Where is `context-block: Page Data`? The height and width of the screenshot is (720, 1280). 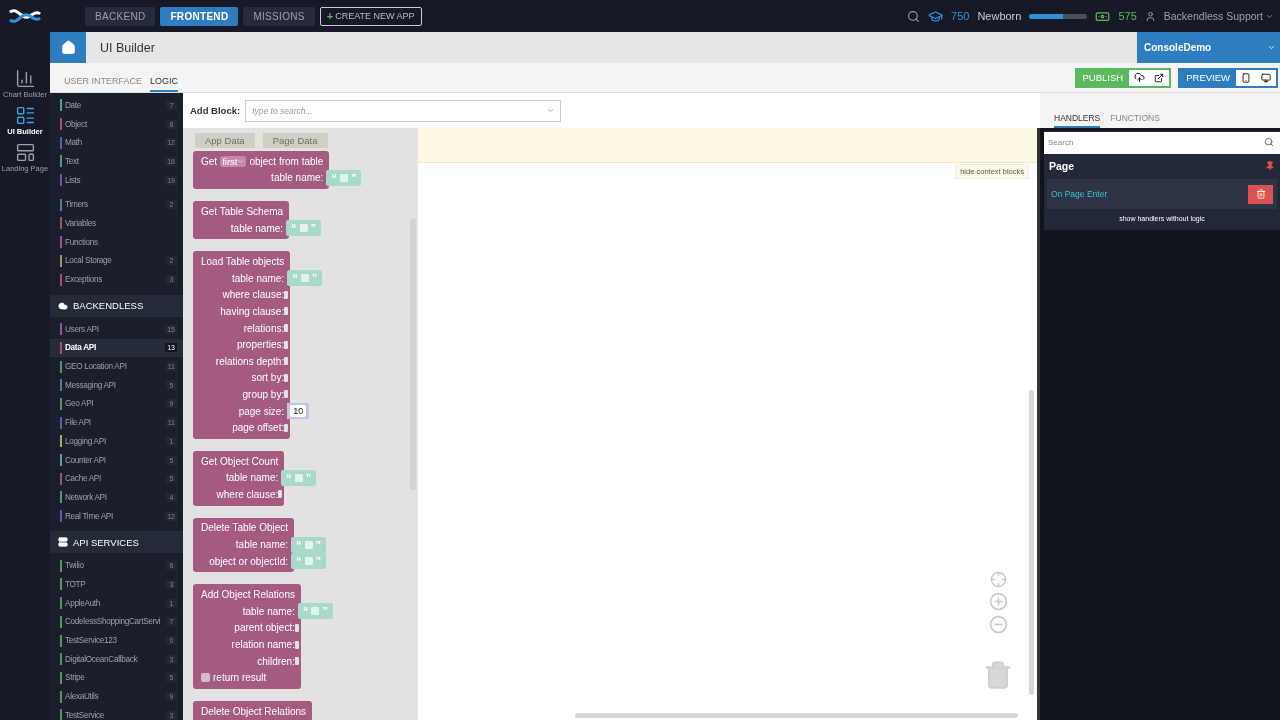
context-block: Page Data is located at coordinates (295, 140).